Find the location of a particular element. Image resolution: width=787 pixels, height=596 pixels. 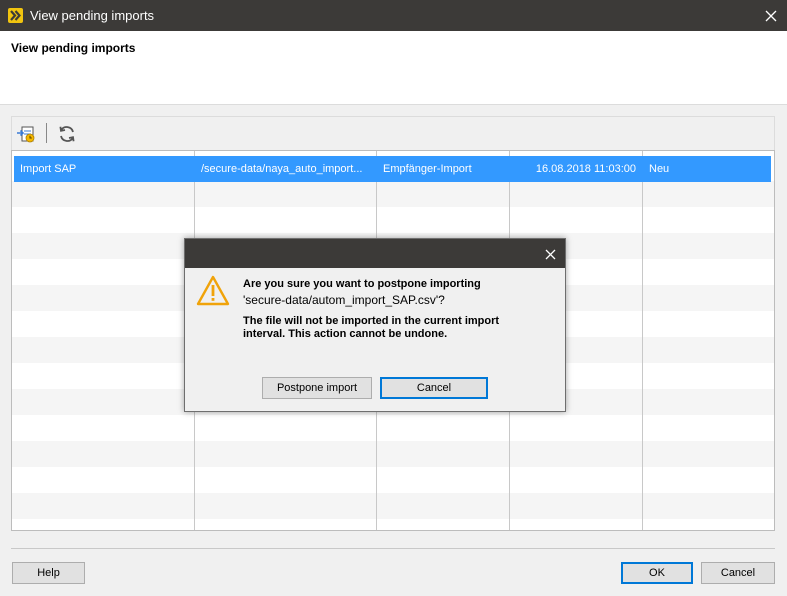

postpone-import-button: Postpone import is located at coordinates (317, 388).